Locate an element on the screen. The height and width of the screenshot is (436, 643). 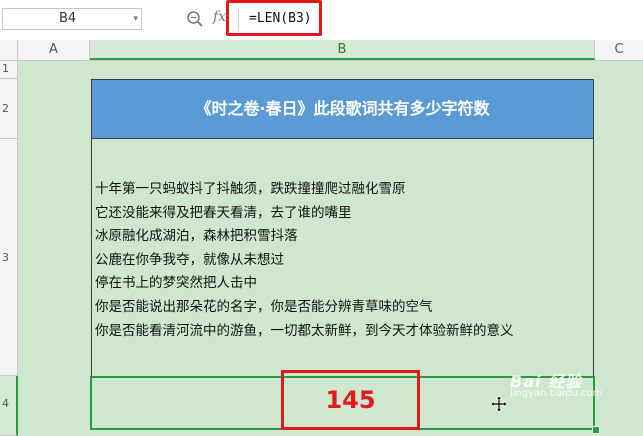
row-header-1: 1 is located at coordinates (9, 70).